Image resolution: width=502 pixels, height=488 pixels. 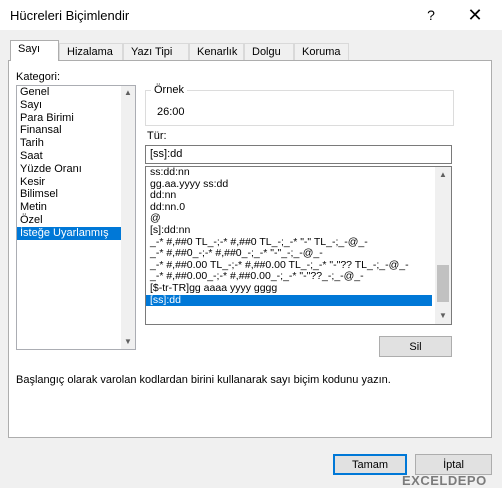 I want to click on title-bar: Hücreleri Biçimlendir ? ✕, so click(x=251, y=15).